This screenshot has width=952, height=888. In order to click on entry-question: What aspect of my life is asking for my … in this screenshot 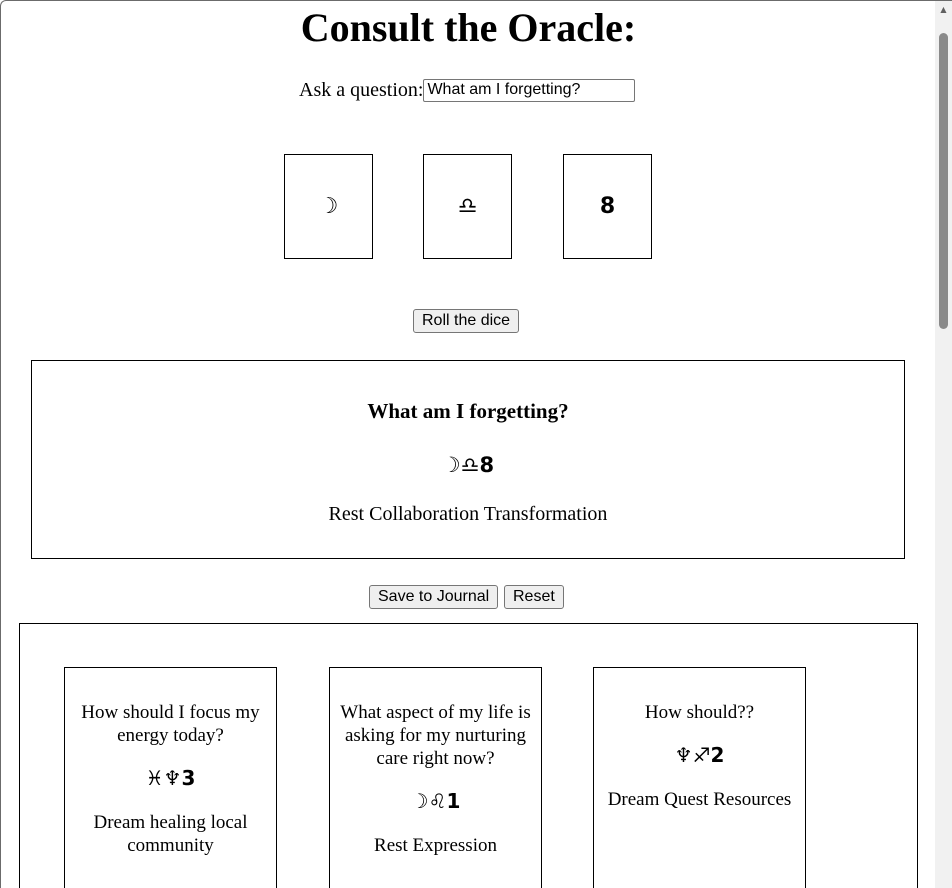, I will do `click(435, 735)`.